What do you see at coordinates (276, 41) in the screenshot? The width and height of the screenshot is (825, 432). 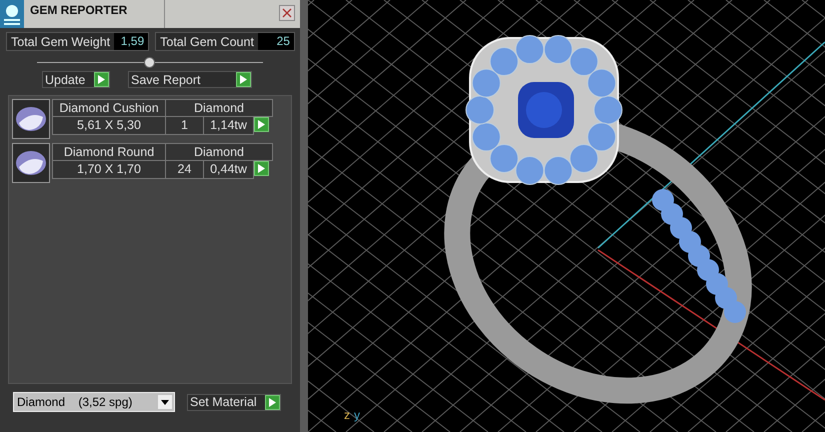 I see `stat-value: 25` at bounding box center [276, 41].